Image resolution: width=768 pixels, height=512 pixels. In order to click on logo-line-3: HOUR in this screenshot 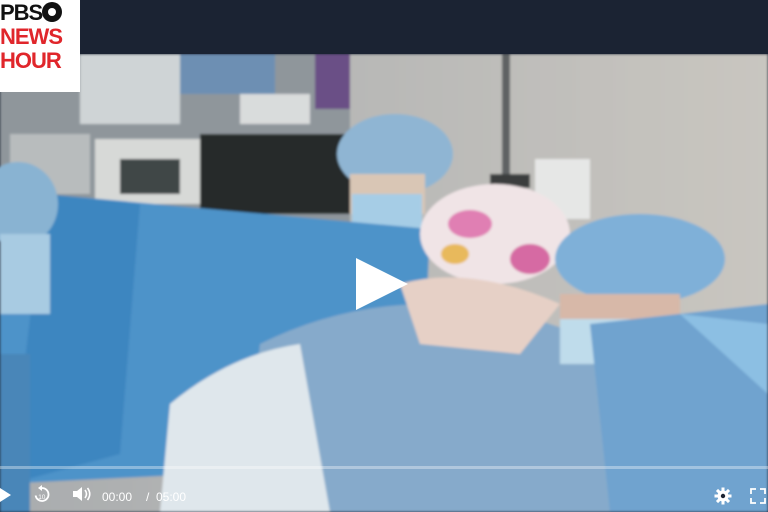, I will do `click(31, 60)`.